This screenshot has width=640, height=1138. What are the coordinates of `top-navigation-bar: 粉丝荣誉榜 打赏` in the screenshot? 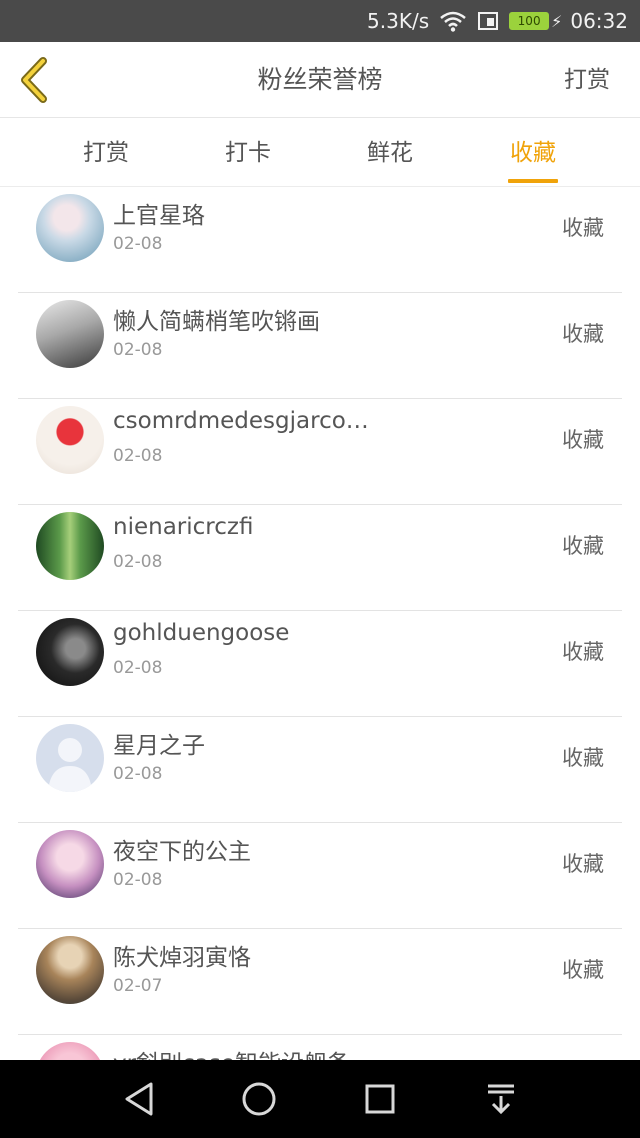 It's located at (320, 80).